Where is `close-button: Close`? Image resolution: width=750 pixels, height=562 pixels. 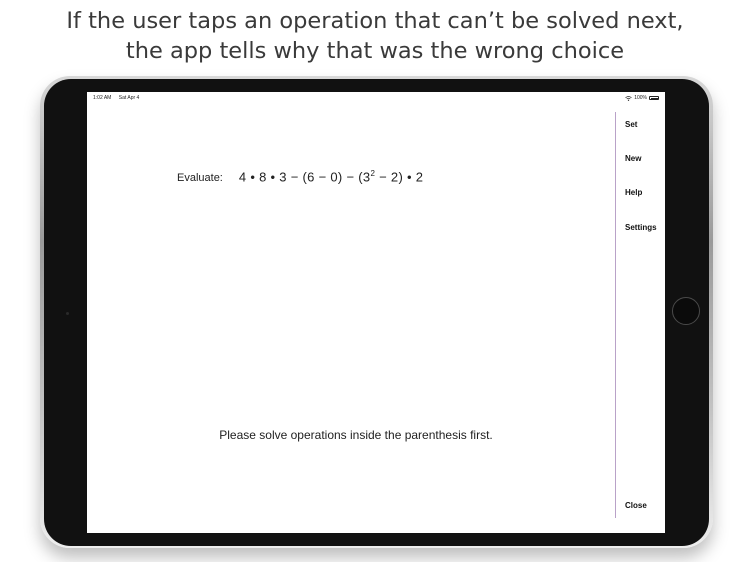 close-button: Close is located at coordinates (636, 505).